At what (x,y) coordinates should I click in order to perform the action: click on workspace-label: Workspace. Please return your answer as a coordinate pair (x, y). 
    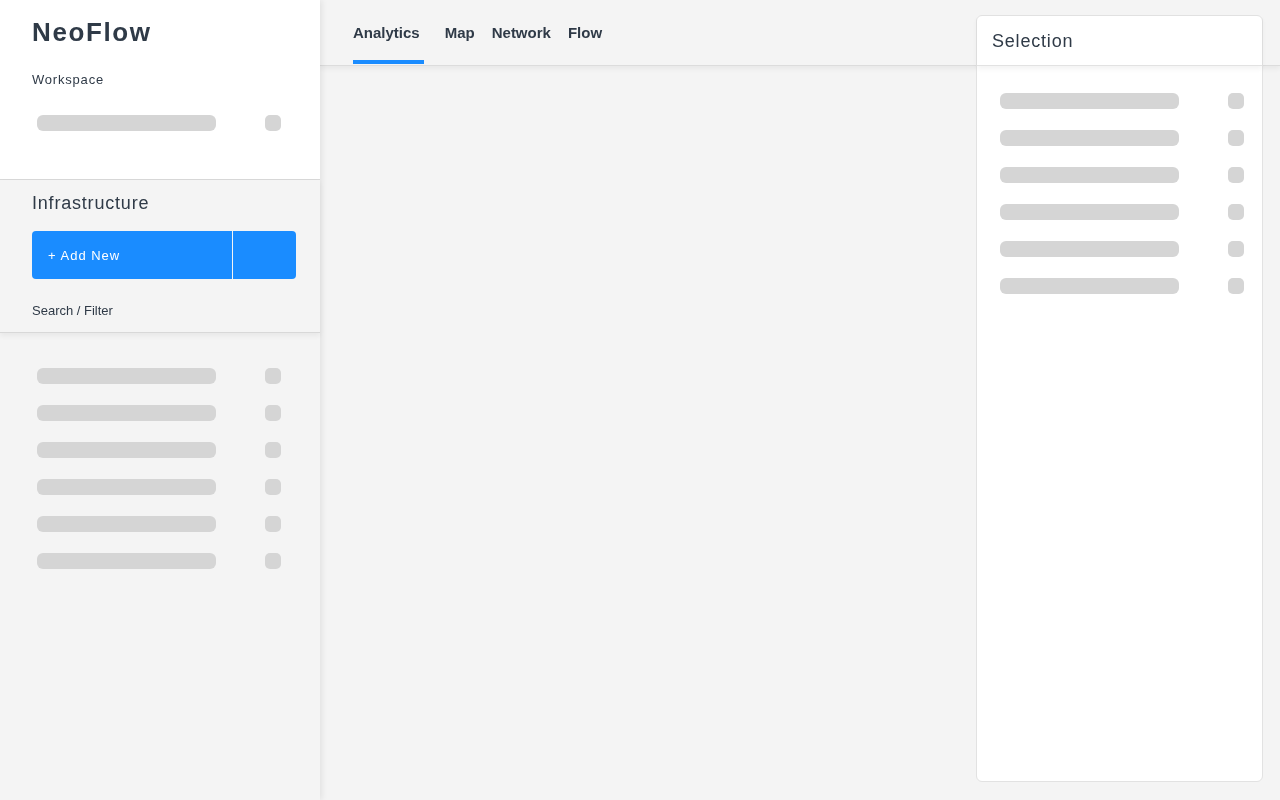
    Looking at the image, I should click on (68, 79).